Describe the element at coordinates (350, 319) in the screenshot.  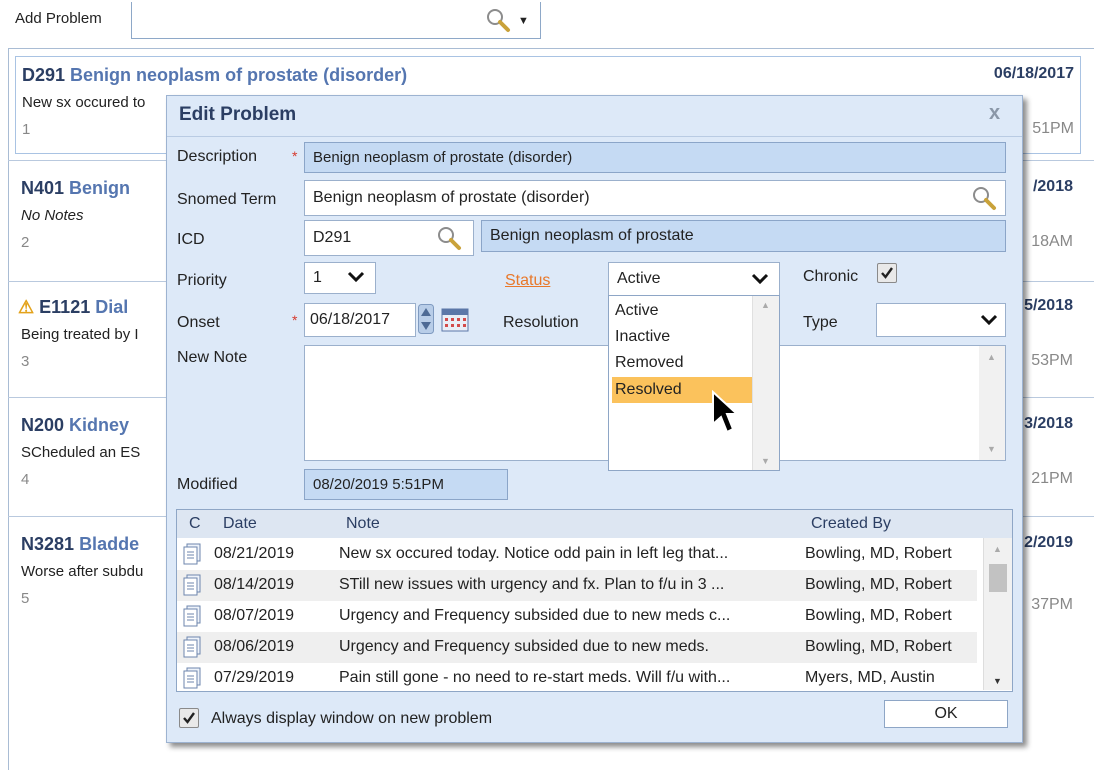
I see `onset-value: 06/18/2017` at that location.